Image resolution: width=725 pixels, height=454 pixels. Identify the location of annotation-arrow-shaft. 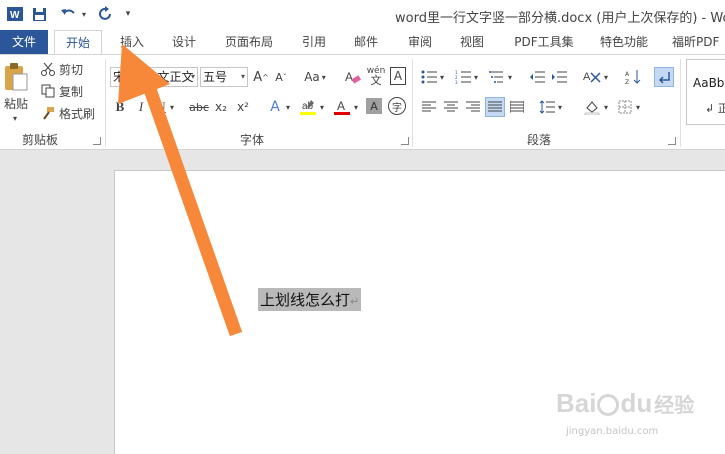
(191, 206).